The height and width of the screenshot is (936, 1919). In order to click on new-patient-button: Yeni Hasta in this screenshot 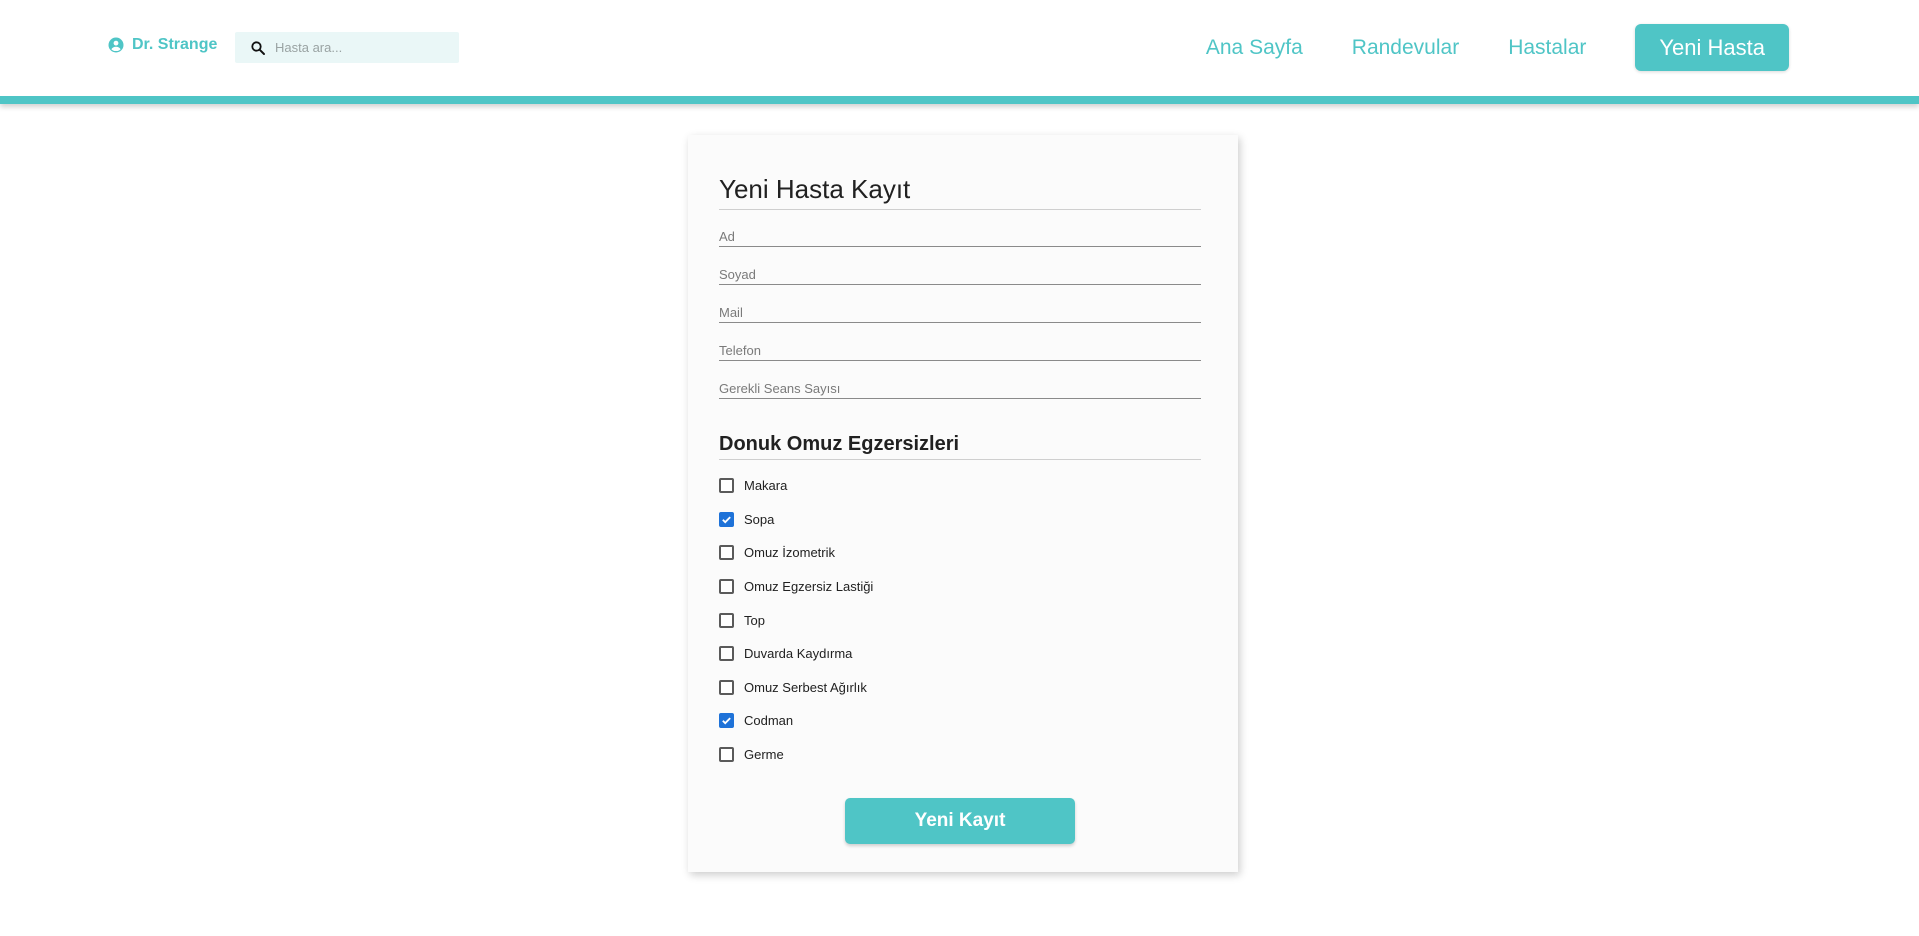, I will do `click(1712, 47)`.